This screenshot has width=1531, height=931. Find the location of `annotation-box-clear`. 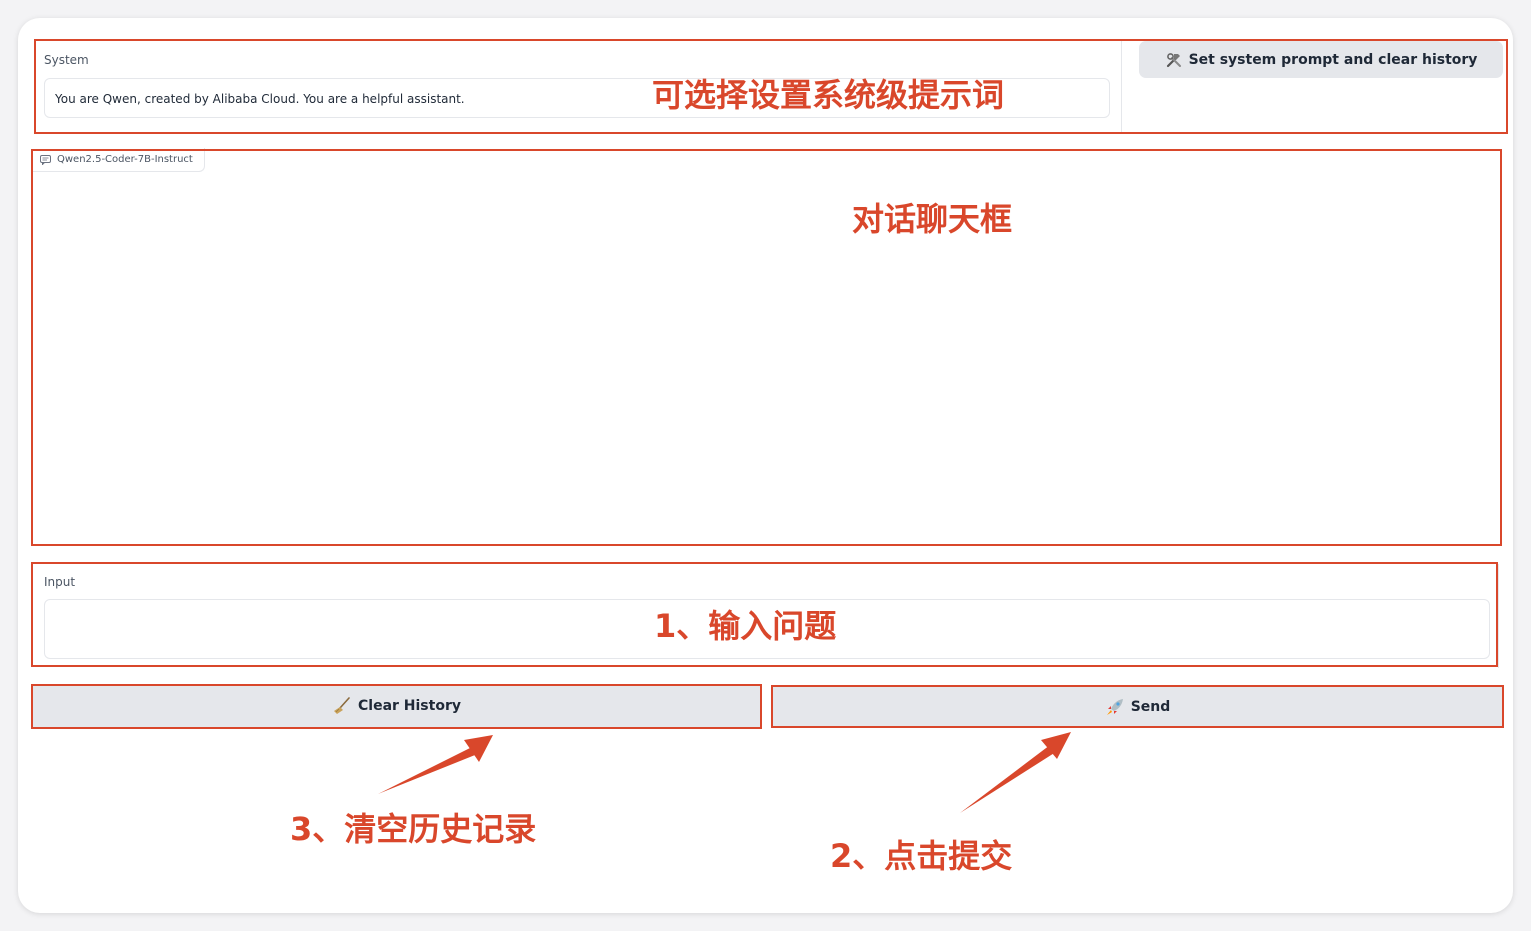

annotation-box-clear is located at coordinates (396, 706).